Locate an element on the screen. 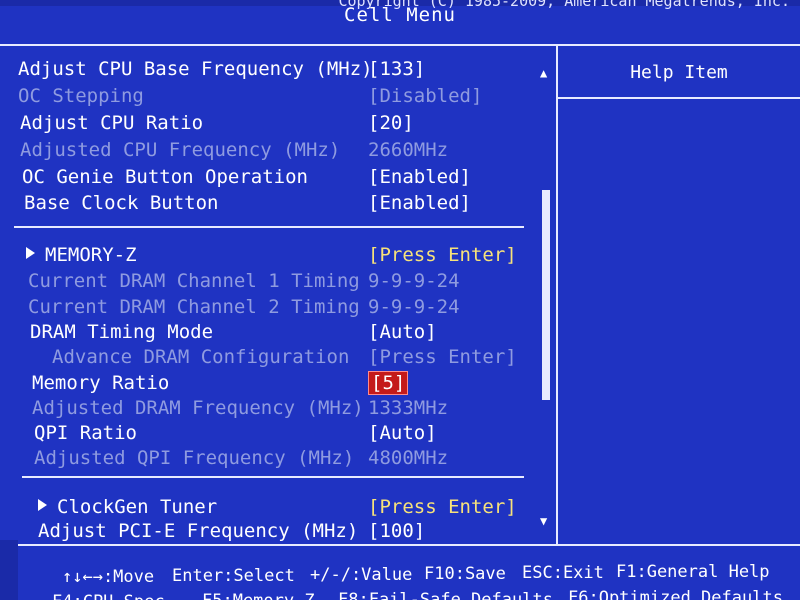  key-hint-exit: ESC:Exit is located at coordinates (563, 573).